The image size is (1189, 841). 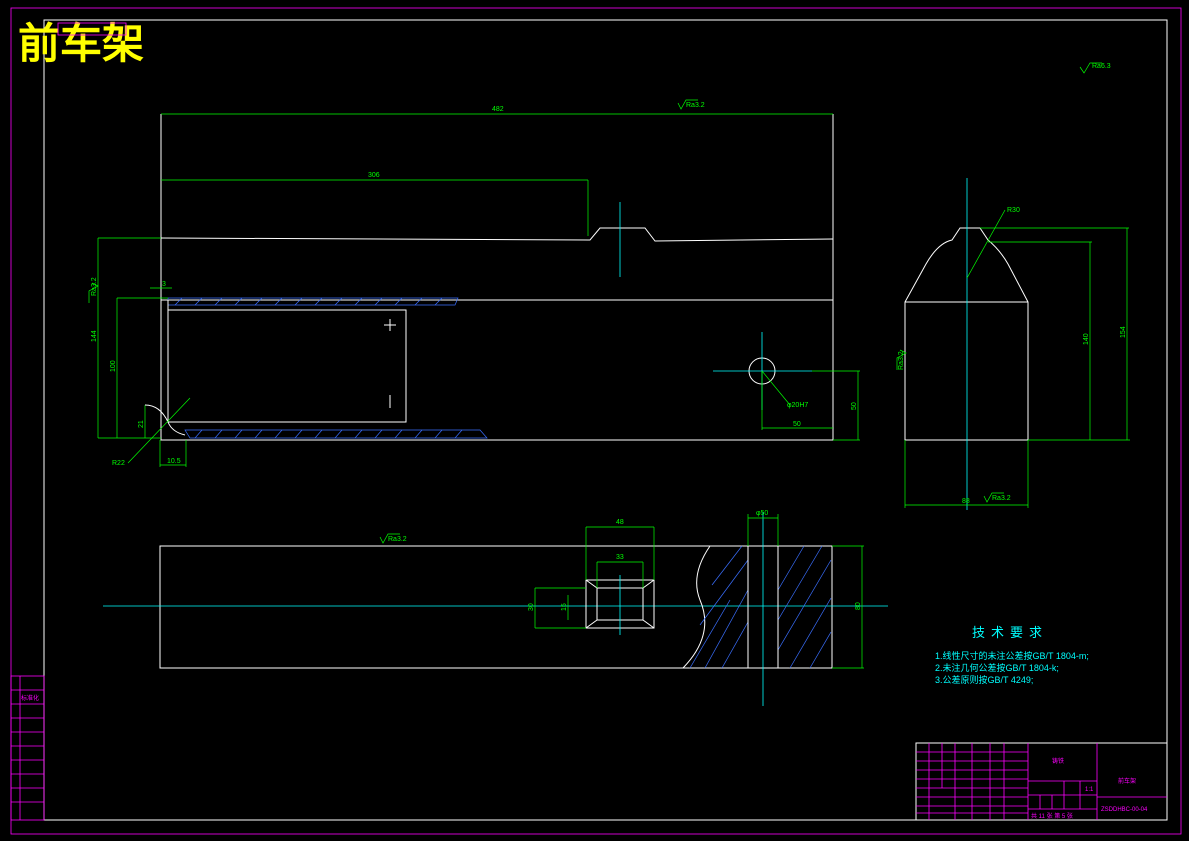 What do you see at coordinates (1127, 781) in the screenshot?
I see `part-name: 前车架` at bounding box center [1127, 781].